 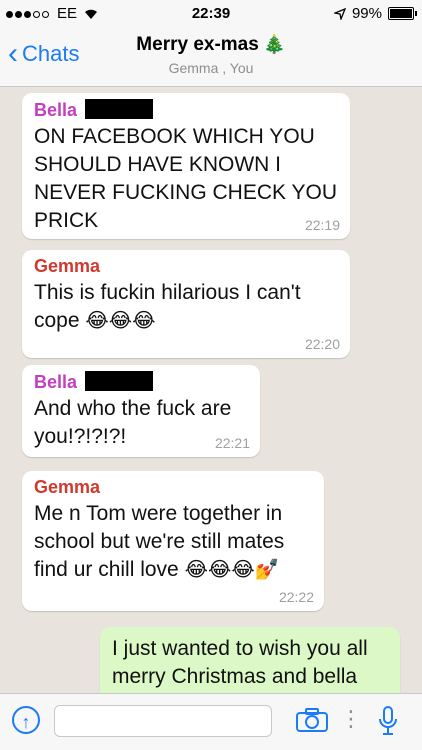 What do you see at coordinates (366, 13) in the screenshot?
I see `battery-percent: 99%` at bounding box center [366, 13].